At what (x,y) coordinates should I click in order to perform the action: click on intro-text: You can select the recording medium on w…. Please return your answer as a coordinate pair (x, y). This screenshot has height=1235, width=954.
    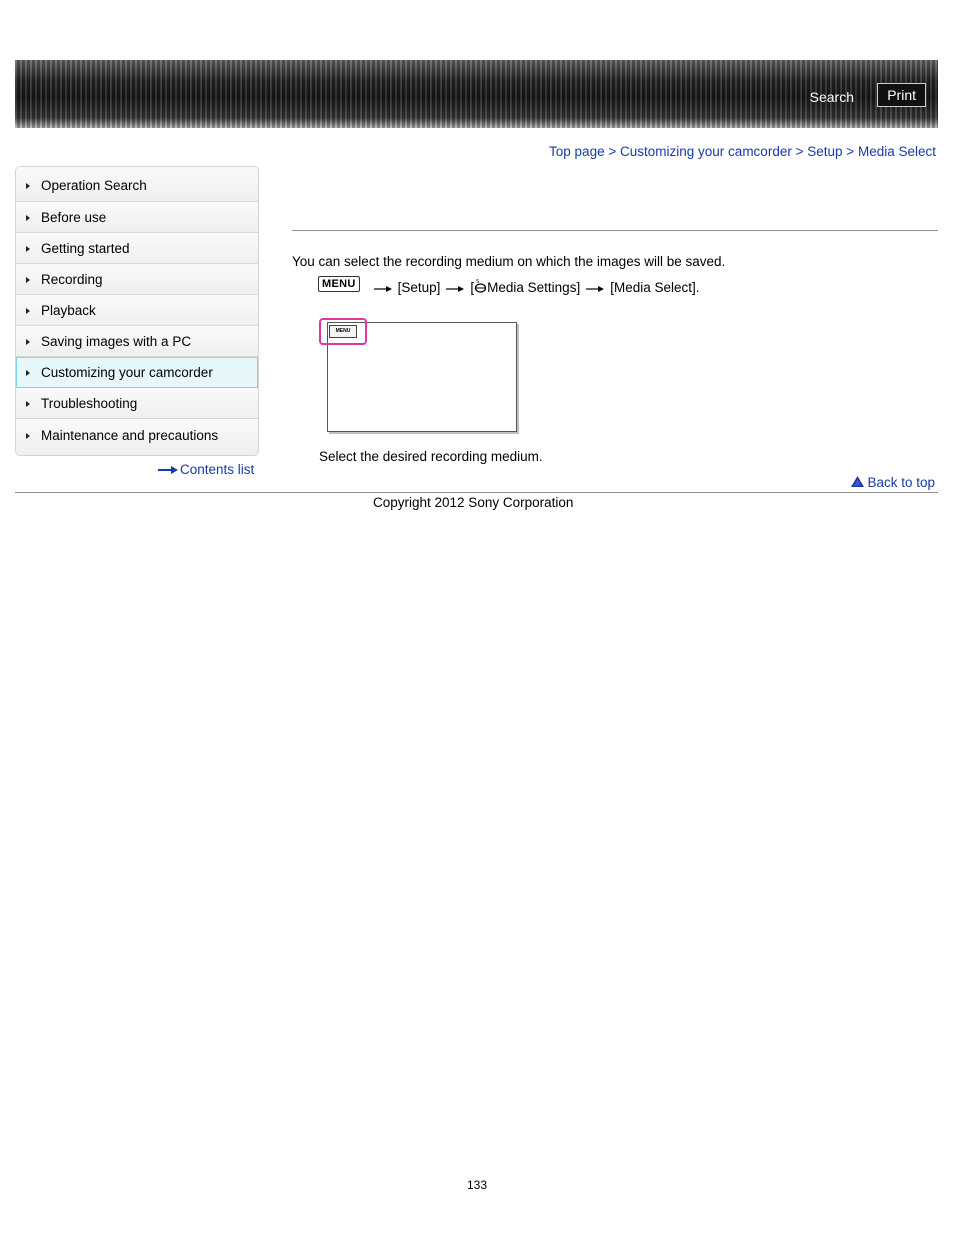
    Looking at the image, I should click on (509, 261).